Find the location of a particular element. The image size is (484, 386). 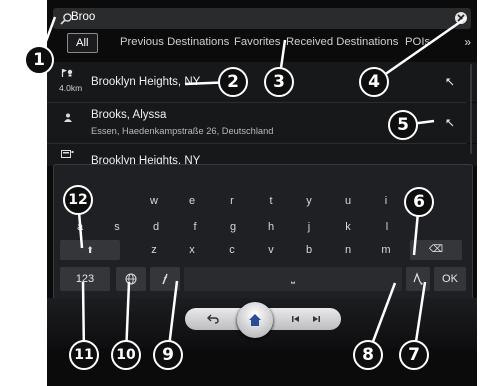

callout-9: 9 is located at coordinates (168, 355).